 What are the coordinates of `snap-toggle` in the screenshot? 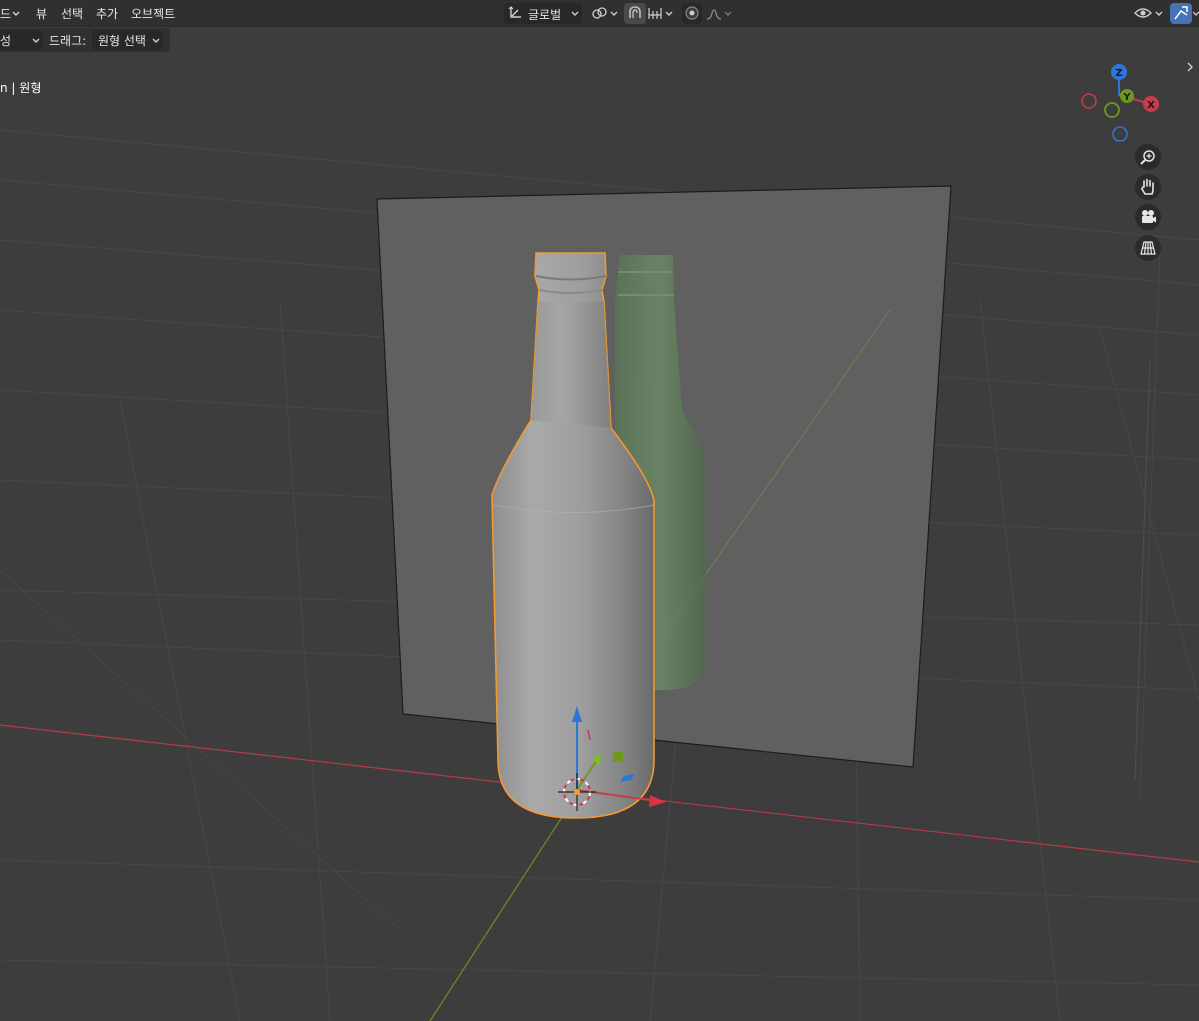 It's located at (635, 13).